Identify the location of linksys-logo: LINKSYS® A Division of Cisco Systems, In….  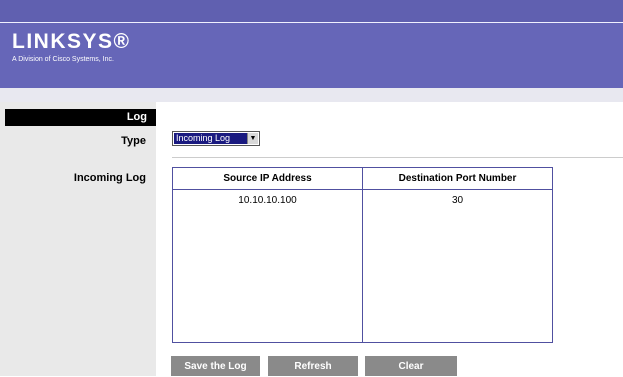
(71, 47).